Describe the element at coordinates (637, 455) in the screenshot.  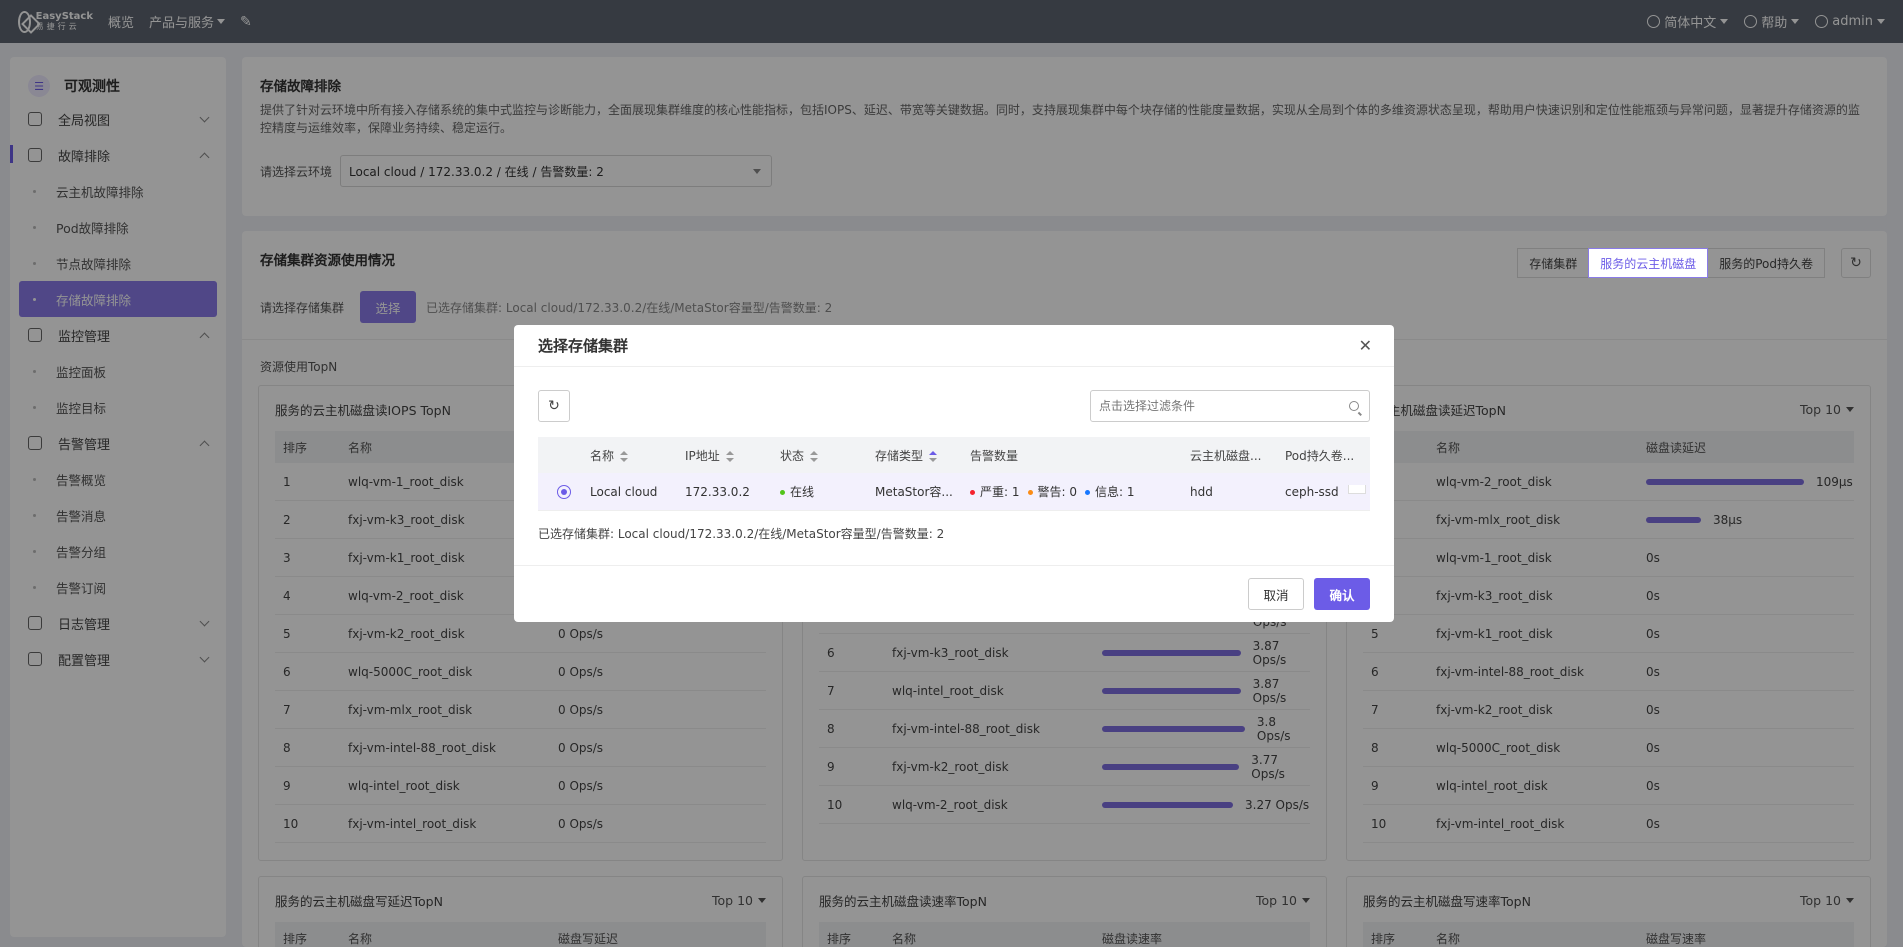
I see `col-name: 名称` at that location.